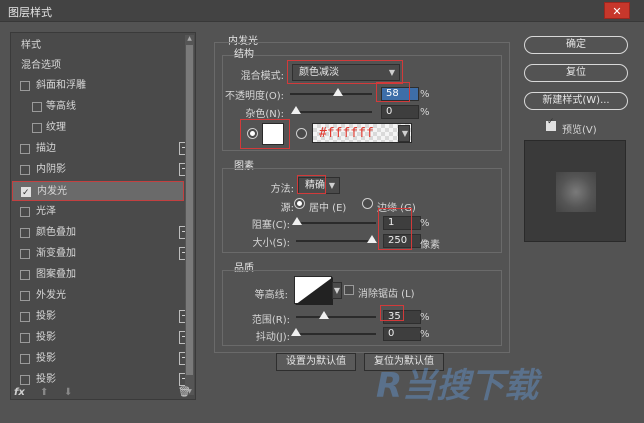 Image resolution: width=644 pixels, height=423 pixels. Describe the element at coordinates (98, 86) in the screenshot. I see `style-item: 斜面和浮雕` at that location.